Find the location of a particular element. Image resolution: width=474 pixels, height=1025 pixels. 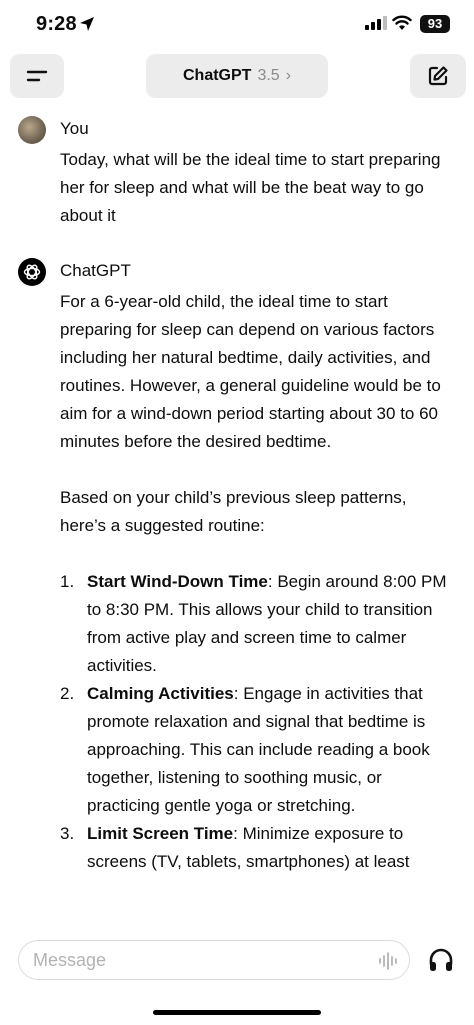

composer-bar is located at coordinates (237, 978).